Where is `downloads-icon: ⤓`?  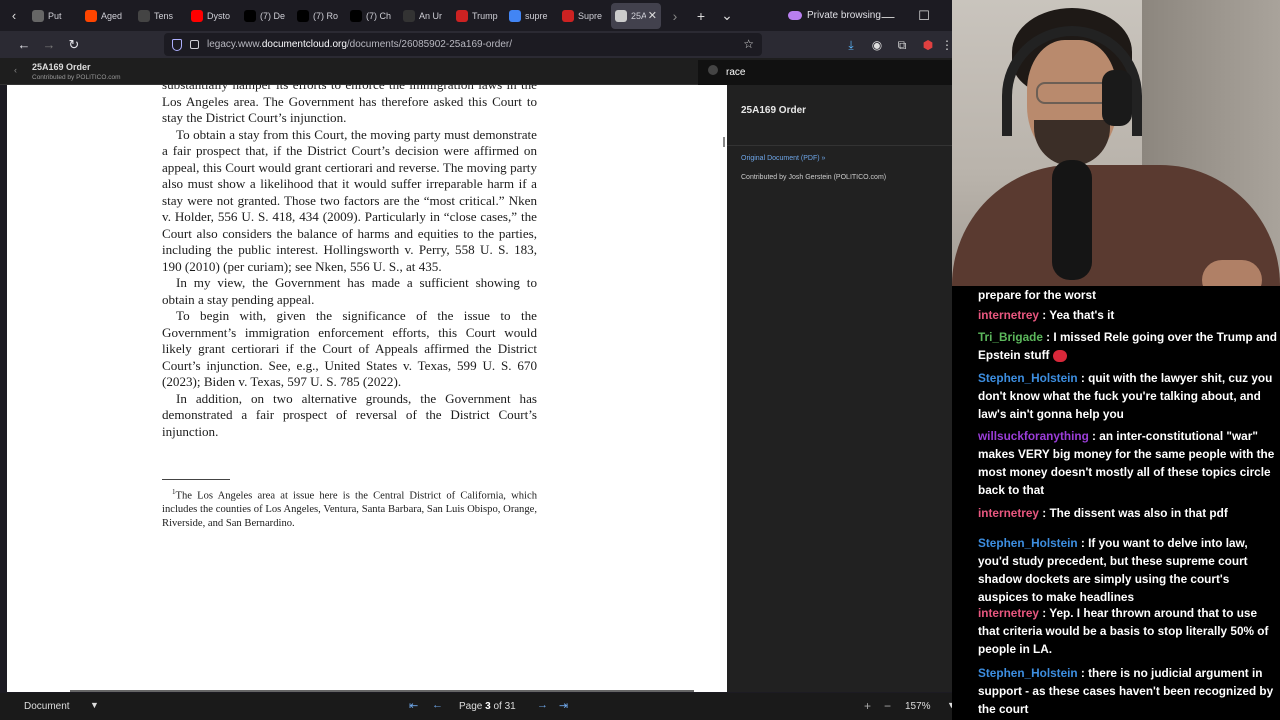
downloads-icon: ⤓ is located at coordinates (851, 45).